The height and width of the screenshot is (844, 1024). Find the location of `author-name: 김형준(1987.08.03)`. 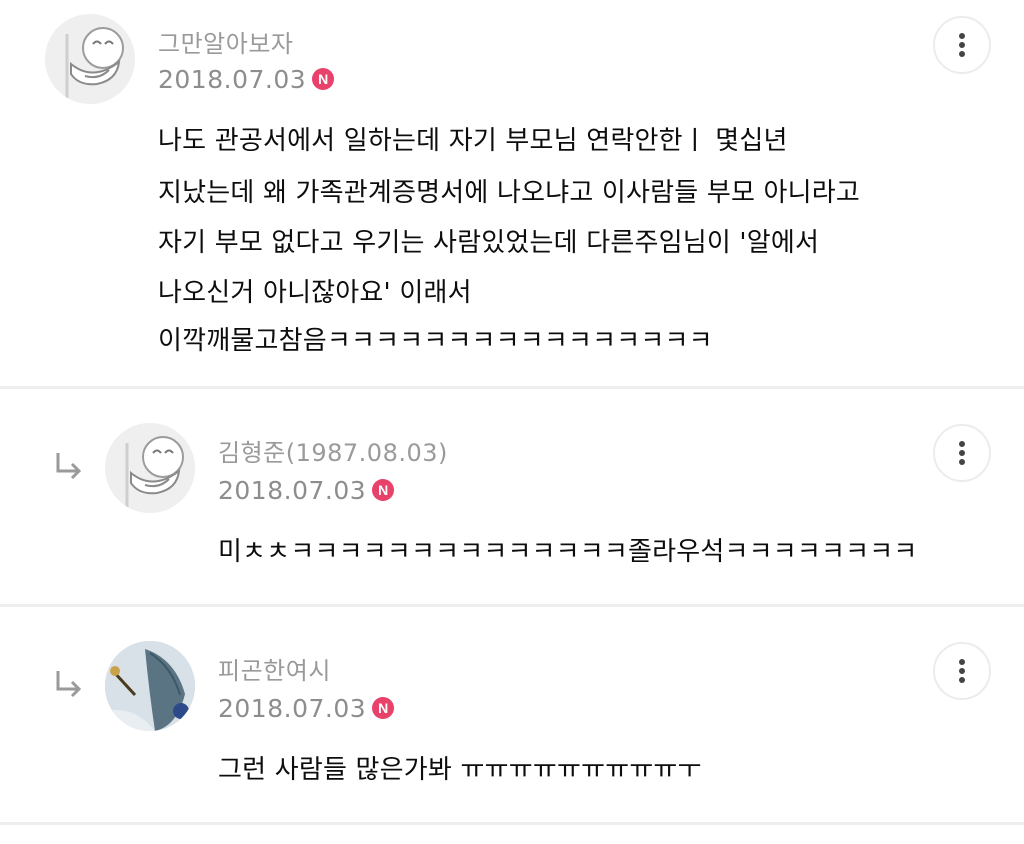

author-name: 김형준(1987.08.03) is located at coordinates (333, 450).